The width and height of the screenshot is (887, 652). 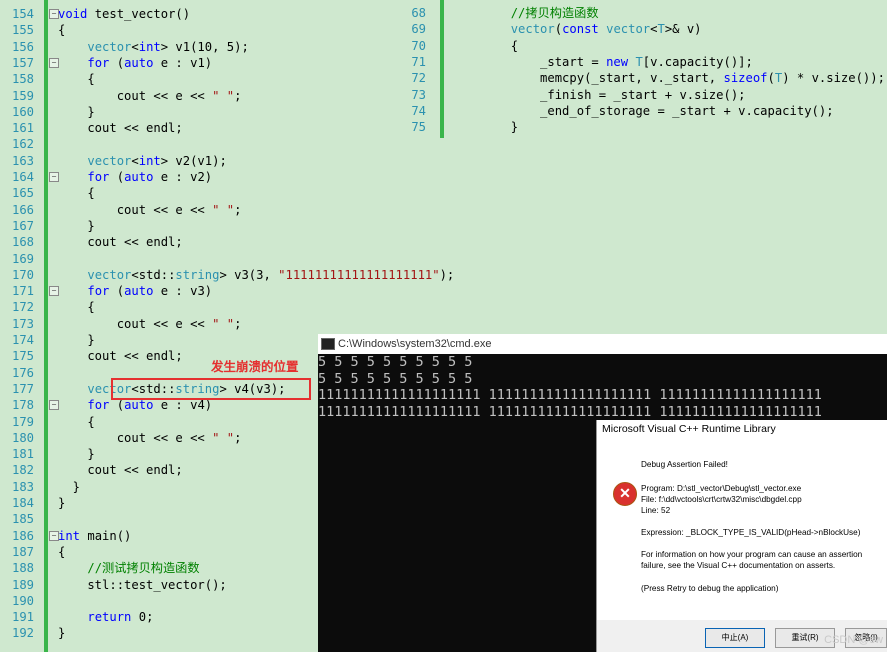 What do you see at coordinates (124, 14) in the screenshot?
I see `code-text: void test_vector()` at bounding box center [124, 14].